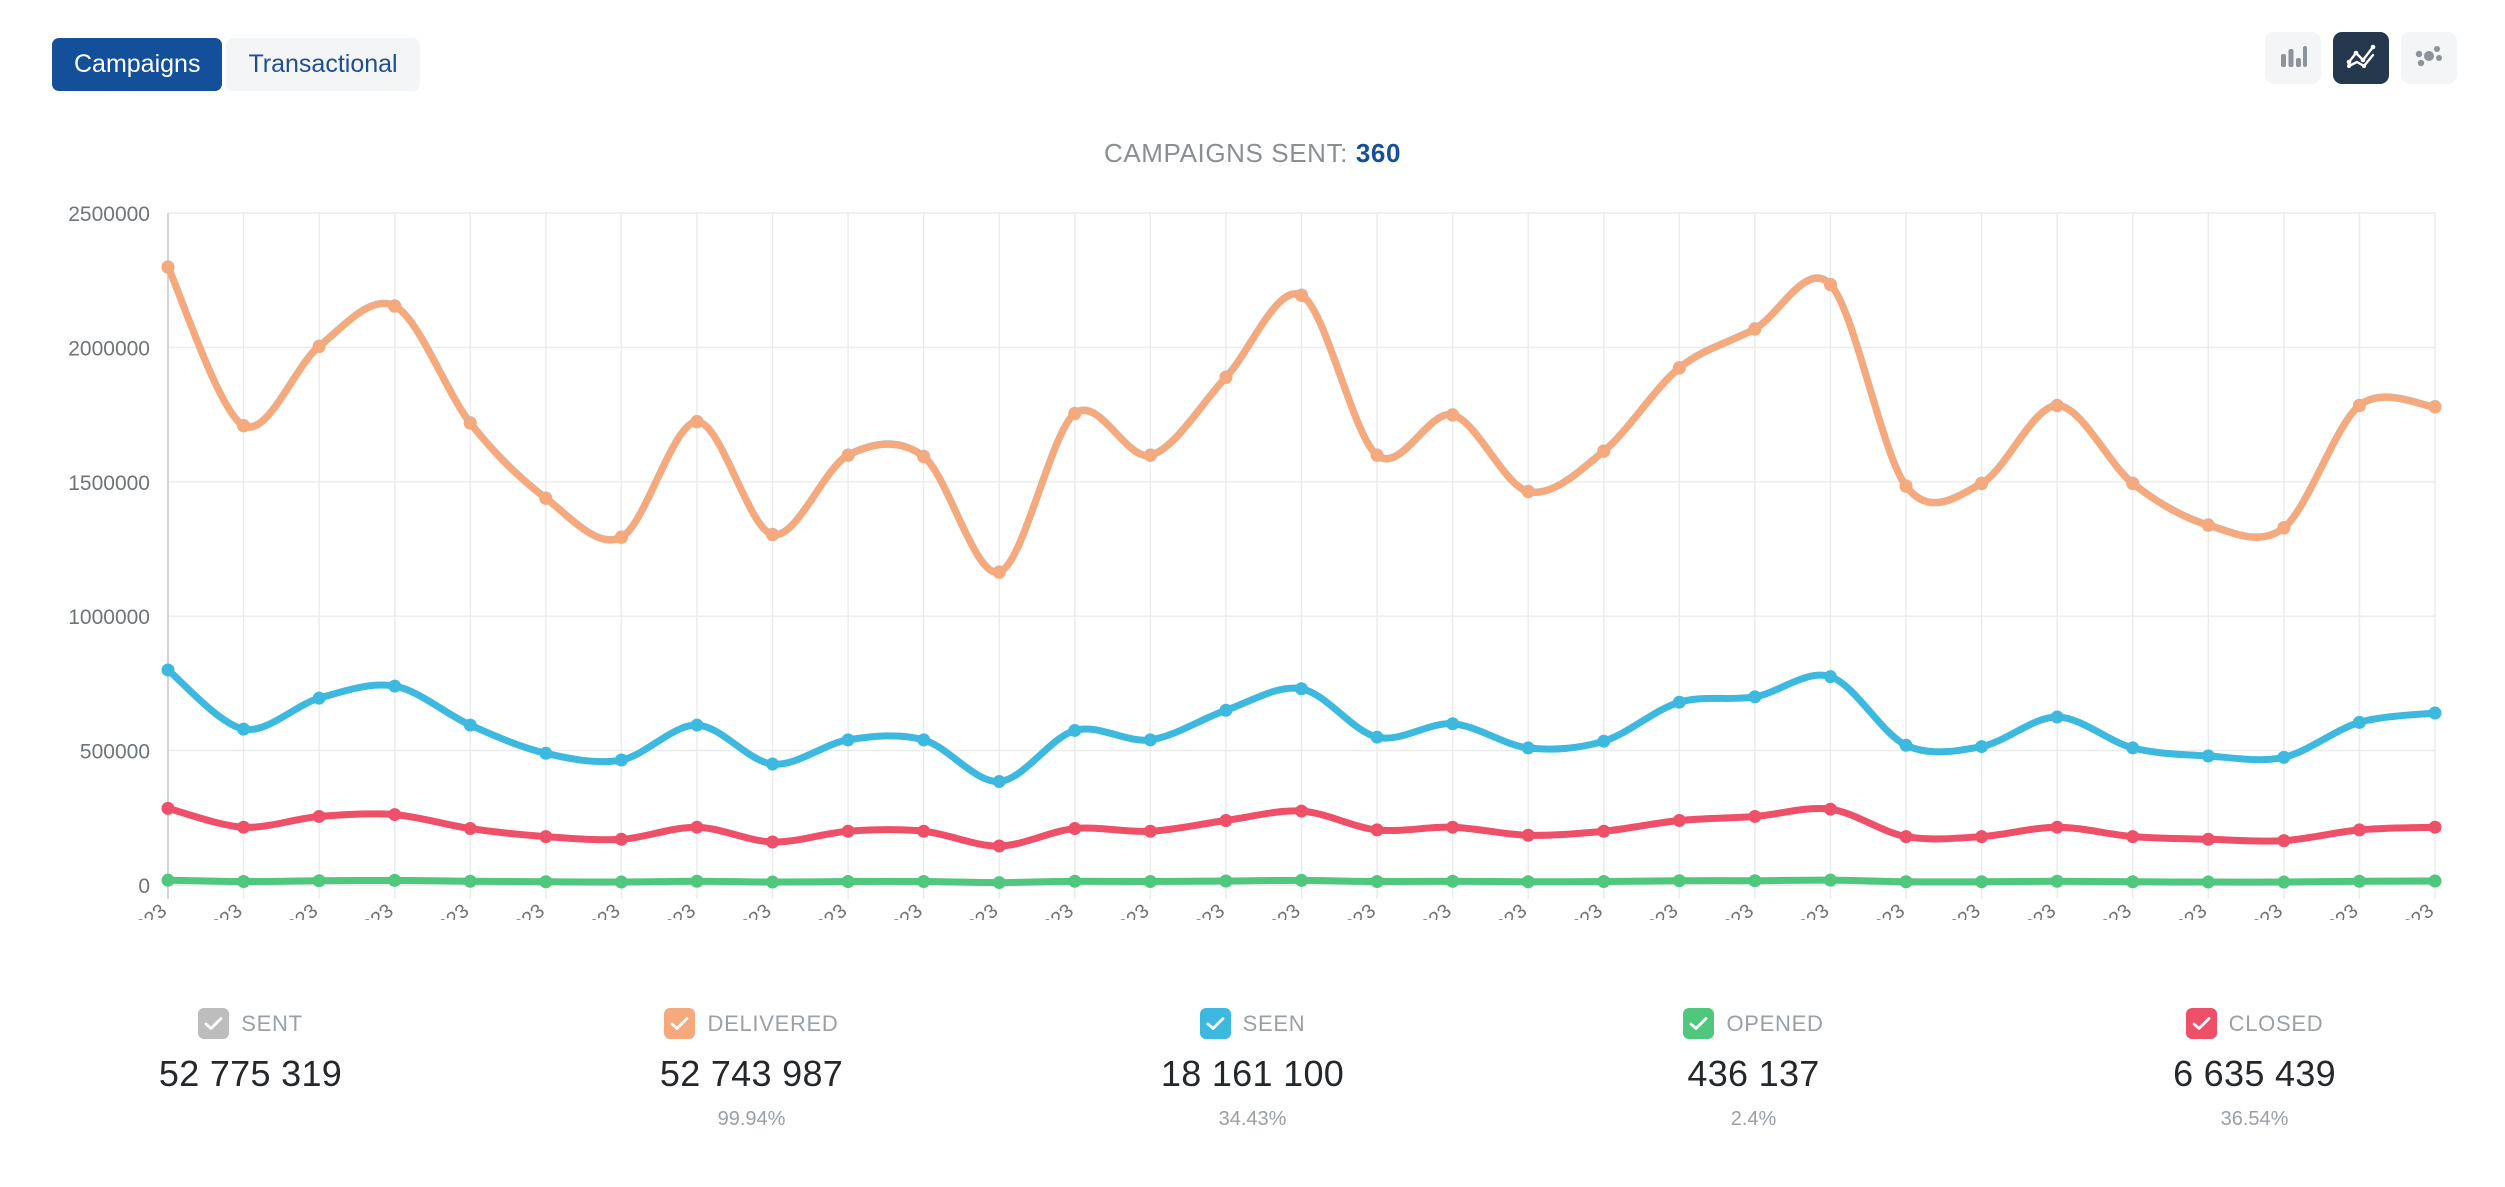  What do you see at coordinates (2293, 58) in the screenshot?
I see `bar-chart-view-button` at bounding box center [2293, 58].